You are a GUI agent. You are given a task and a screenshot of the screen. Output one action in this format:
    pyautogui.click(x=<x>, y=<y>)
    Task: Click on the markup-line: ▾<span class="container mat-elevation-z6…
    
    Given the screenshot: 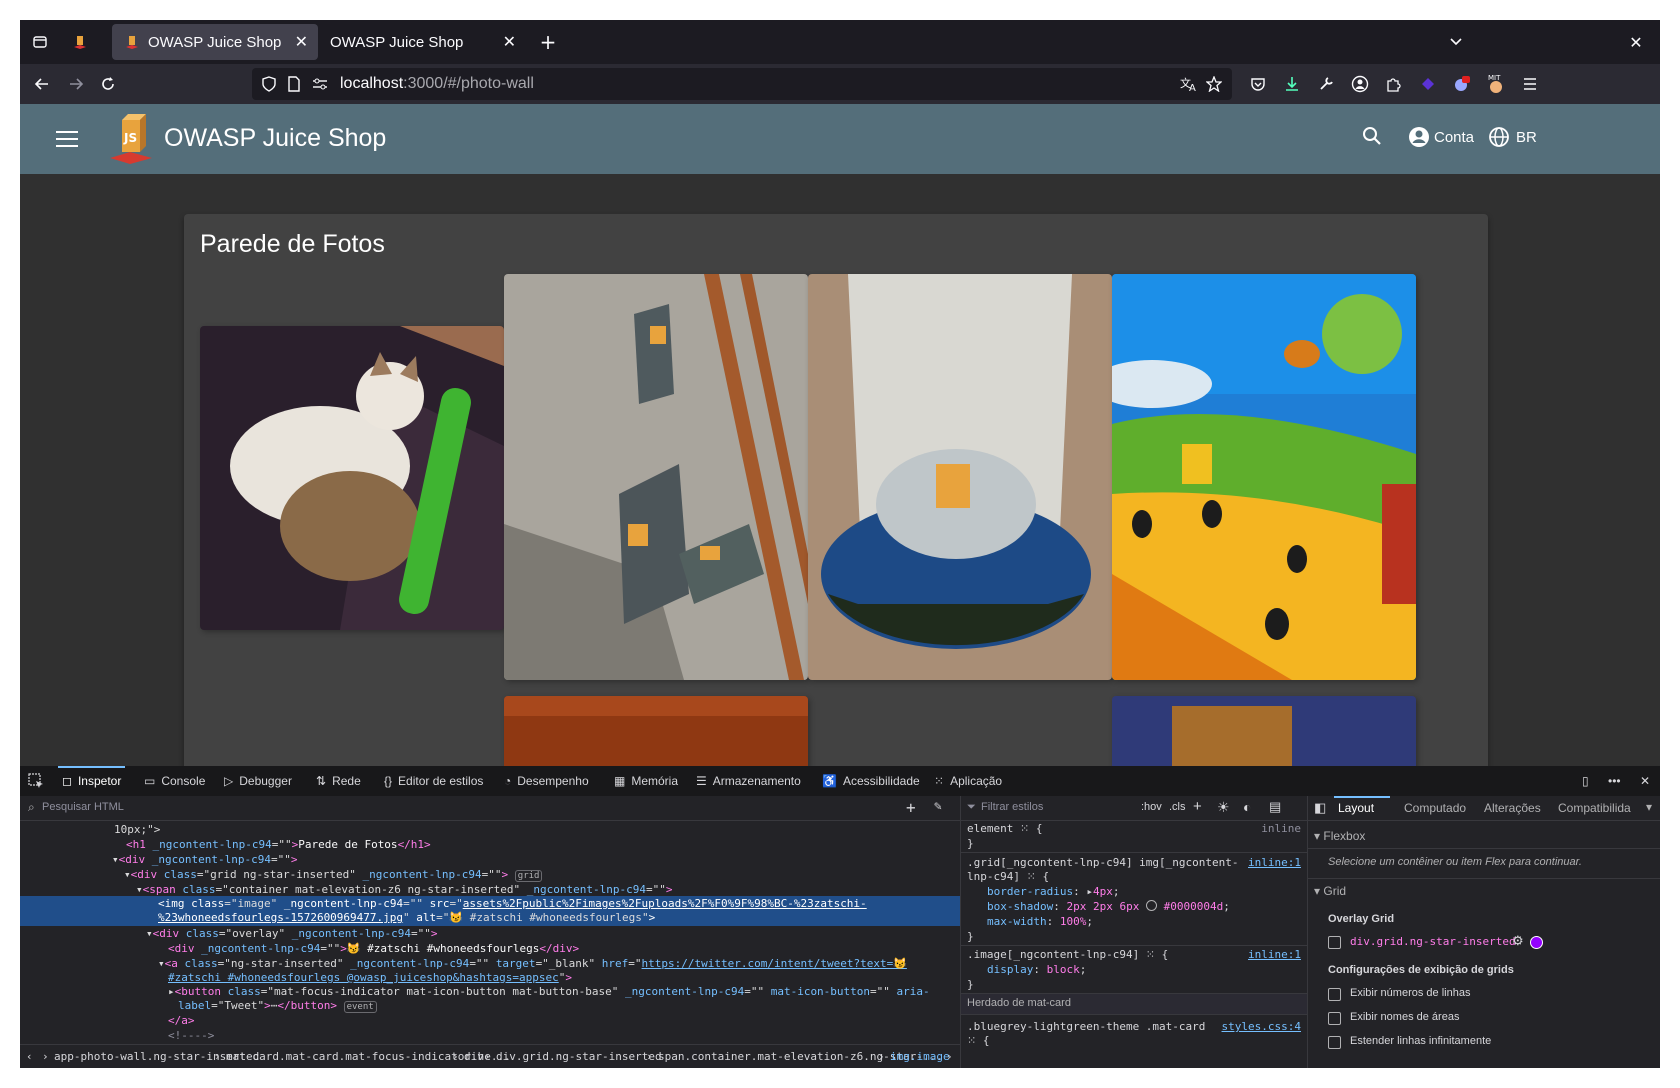 What is the action you would take?
    pyautogui.click(x=404, y=889)
    